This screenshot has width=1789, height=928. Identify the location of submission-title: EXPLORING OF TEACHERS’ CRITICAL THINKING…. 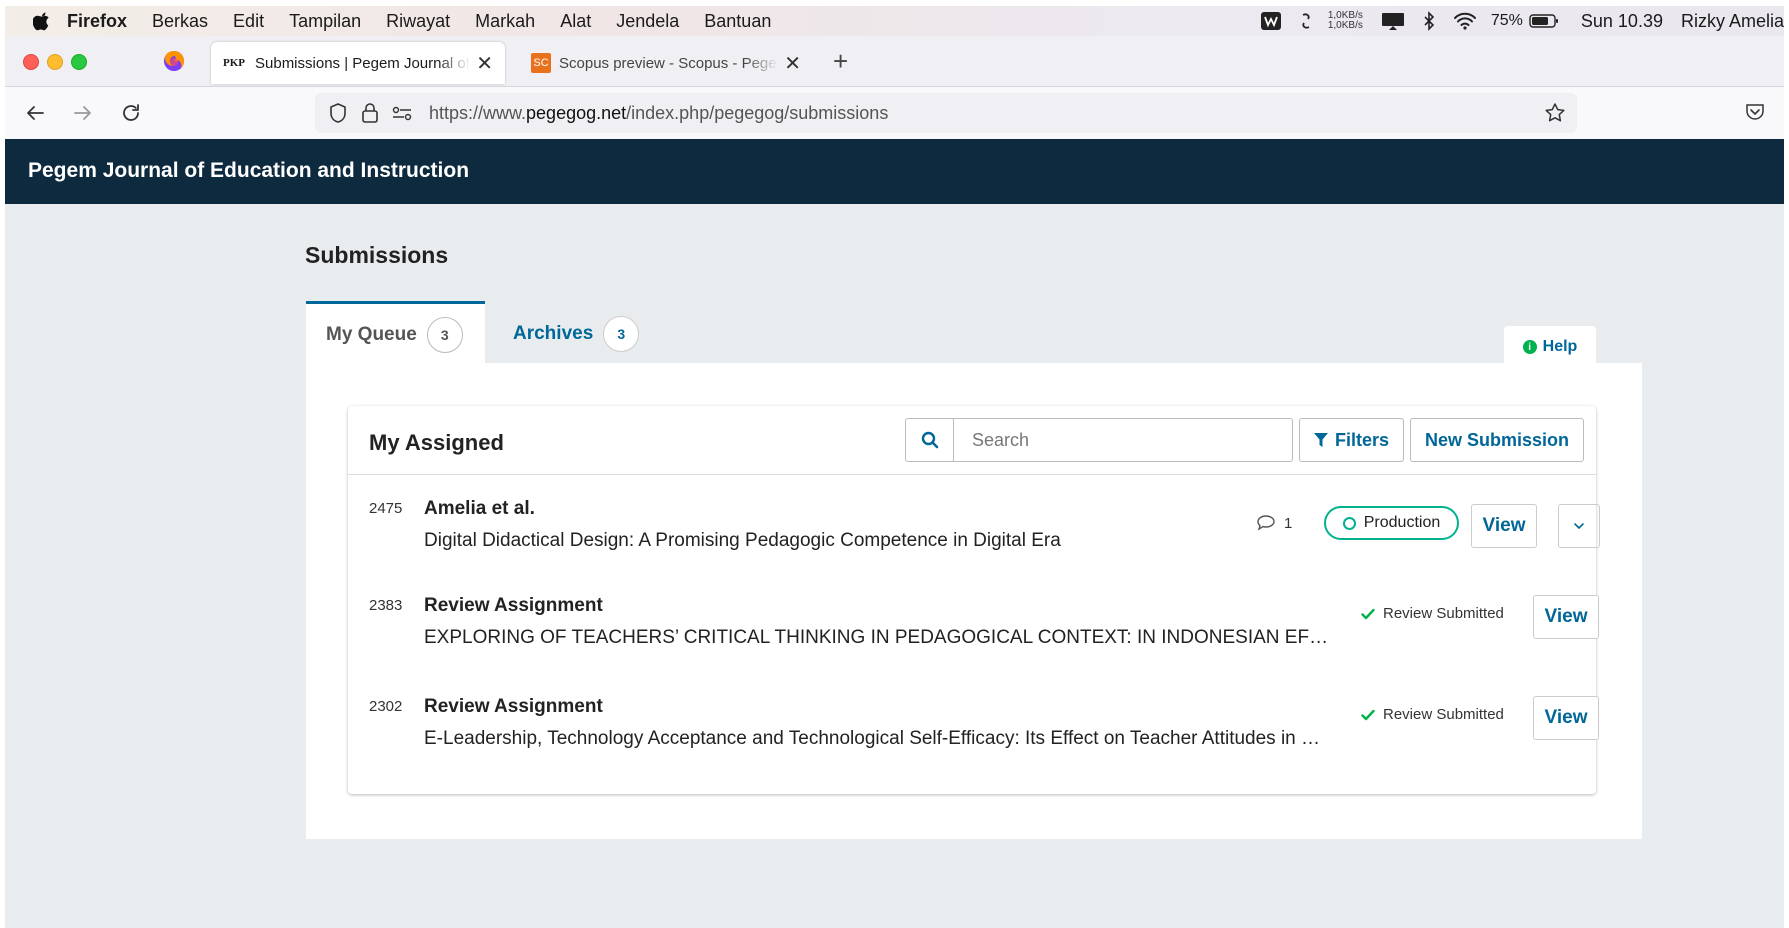
(879, 637).